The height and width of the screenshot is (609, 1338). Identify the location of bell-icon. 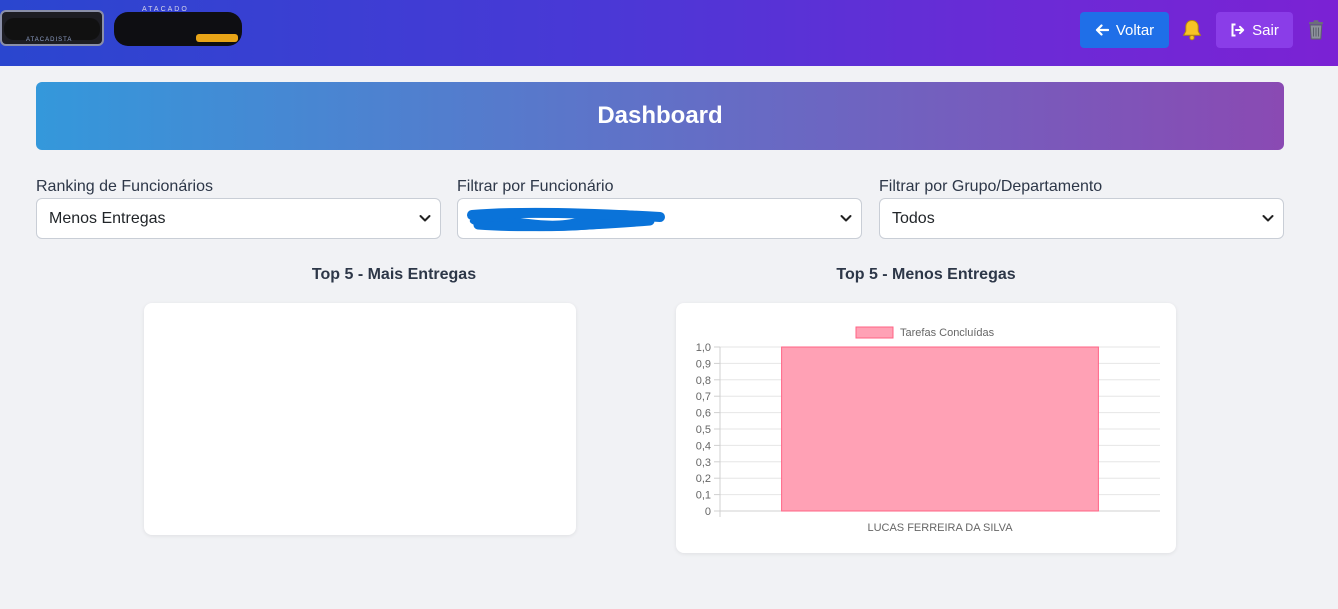
(1192, 30).